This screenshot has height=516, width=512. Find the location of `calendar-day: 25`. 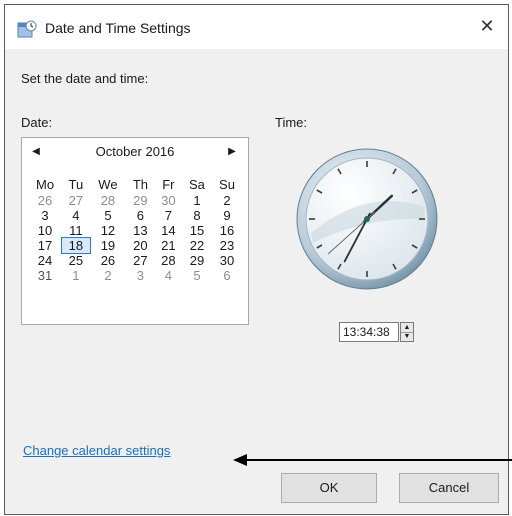

calendar-day: 25 is located at coordinates (76, 260).